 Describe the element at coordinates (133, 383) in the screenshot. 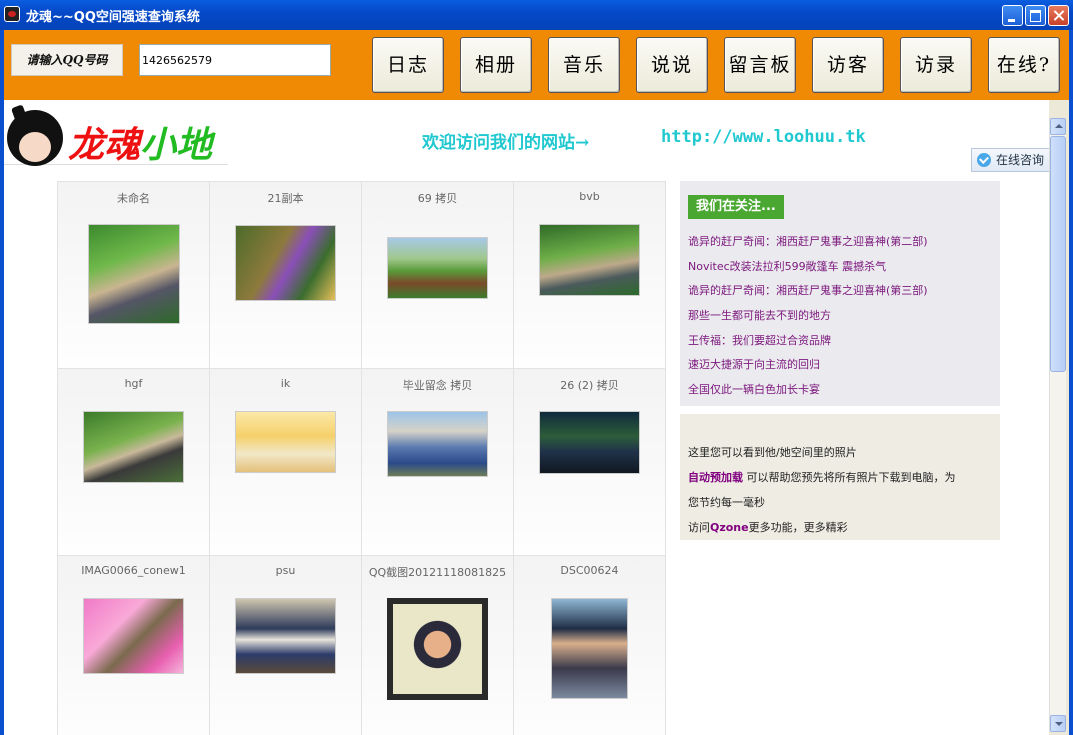

I see `album-title: hgf` at that location.